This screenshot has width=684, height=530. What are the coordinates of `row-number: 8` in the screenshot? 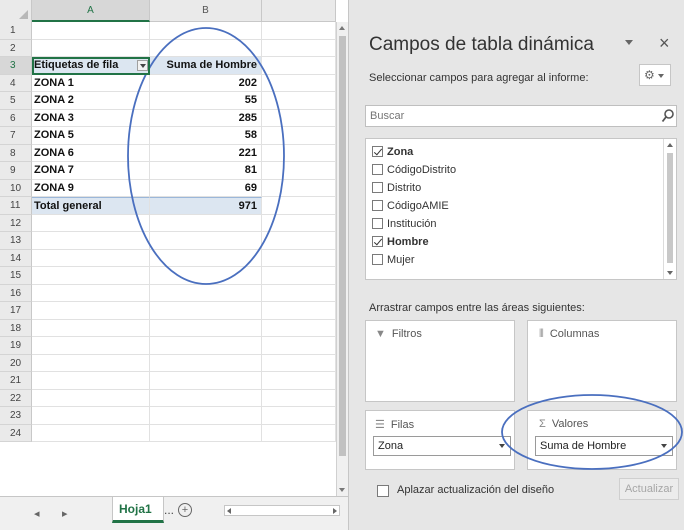 It's located at (16, 153).